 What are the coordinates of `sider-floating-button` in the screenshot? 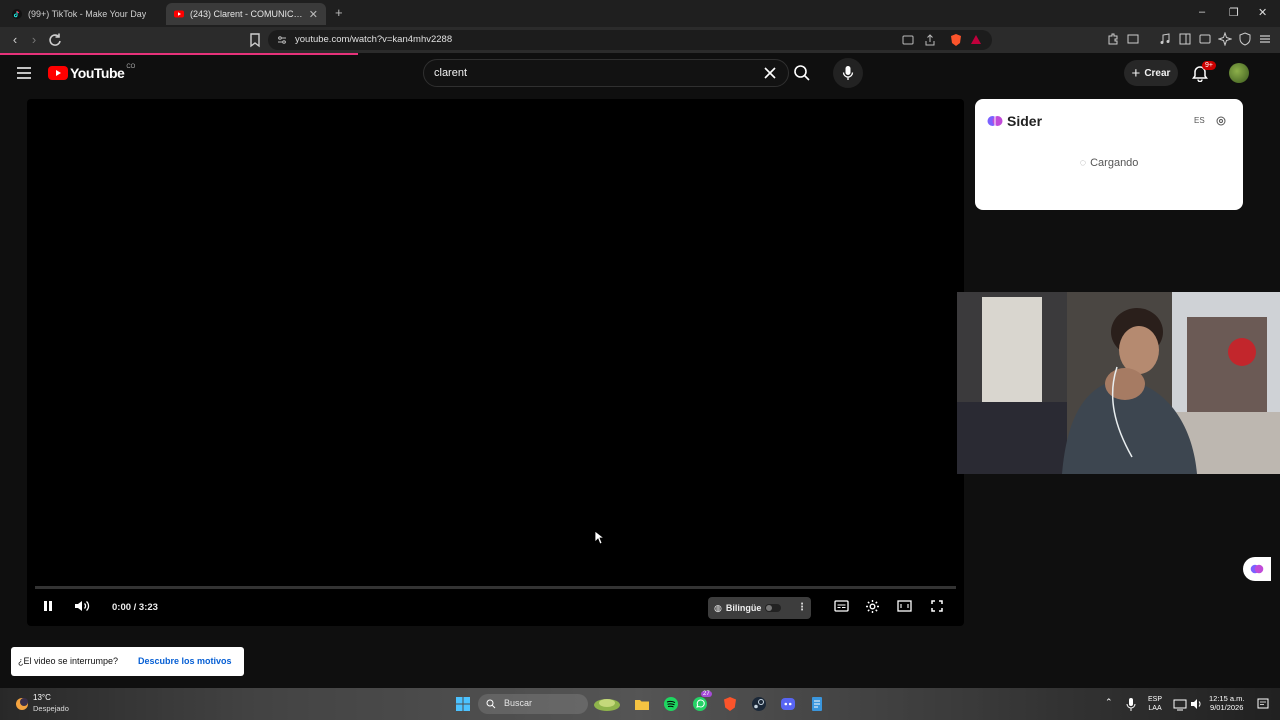 It's located at (1257, 569).